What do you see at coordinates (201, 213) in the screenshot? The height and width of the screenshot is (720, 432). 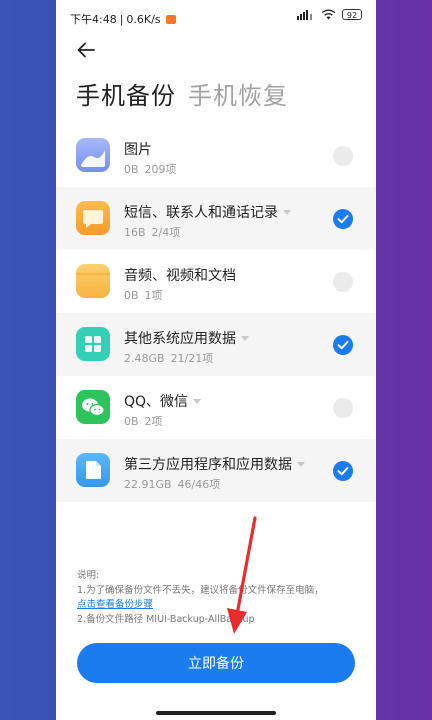 I see `item-name-text: 短信、联系人和通话记录` at bounding box center [201, 213].